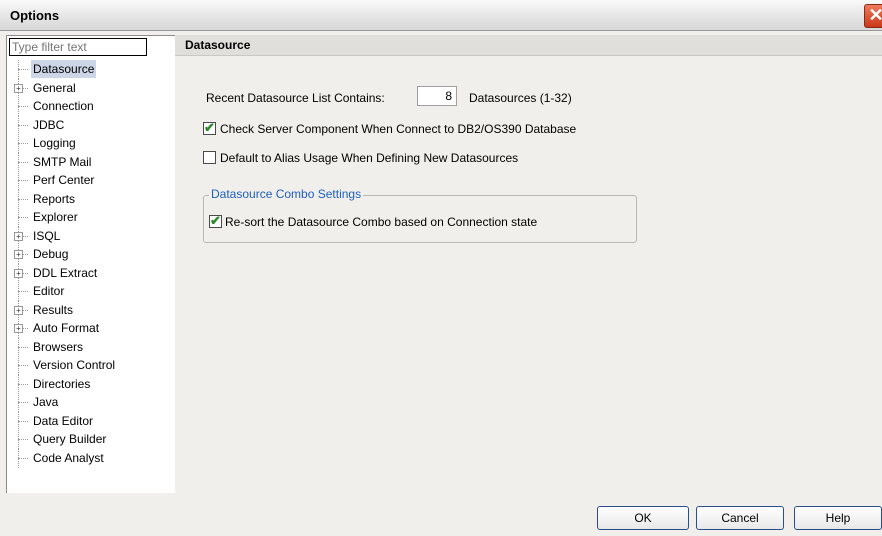 The width and height of the screenshot is (882, 536). What do you see at coordinates (78, 47) in the screenshot?
I see `filter-input` at bounding box center [78, 47].